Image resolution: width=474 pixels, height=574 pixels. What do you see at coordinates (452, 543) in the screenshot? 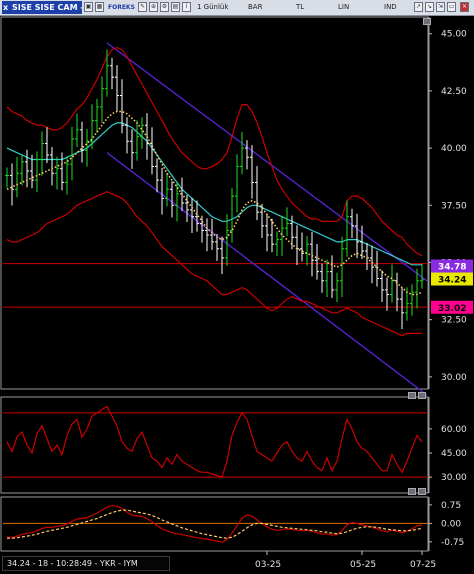
I see `y-tick-label: -0.75` at bounding box center [452, 543].